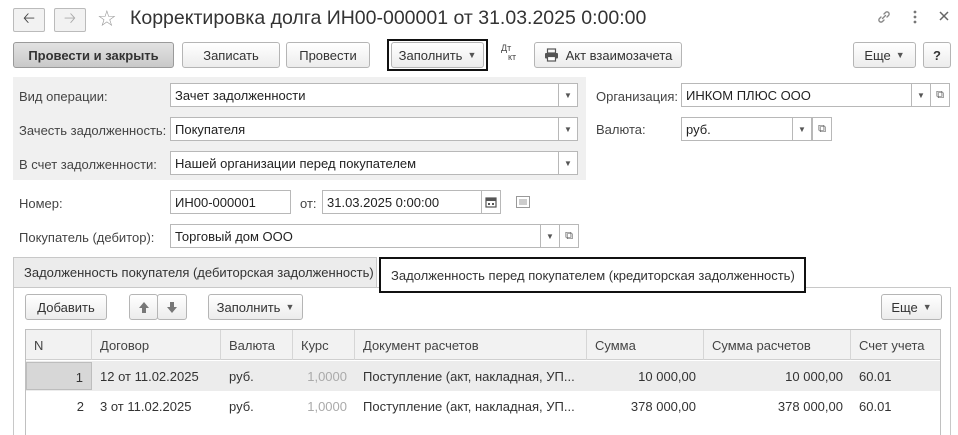 The width and height of the screenshot is (958, 435). Describe the element at coordinates (802, 129) in the screenshot. I see `currency-dropdown-button: ▼` at that location.